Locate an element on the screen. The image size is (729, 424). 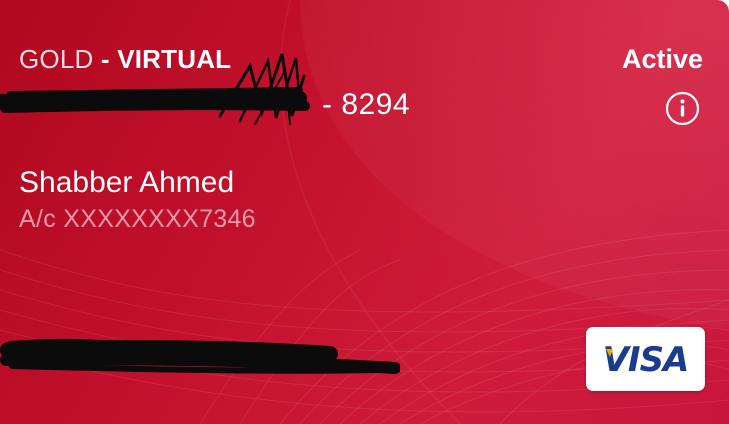
visa-accent is located at coordinates (609, 353).